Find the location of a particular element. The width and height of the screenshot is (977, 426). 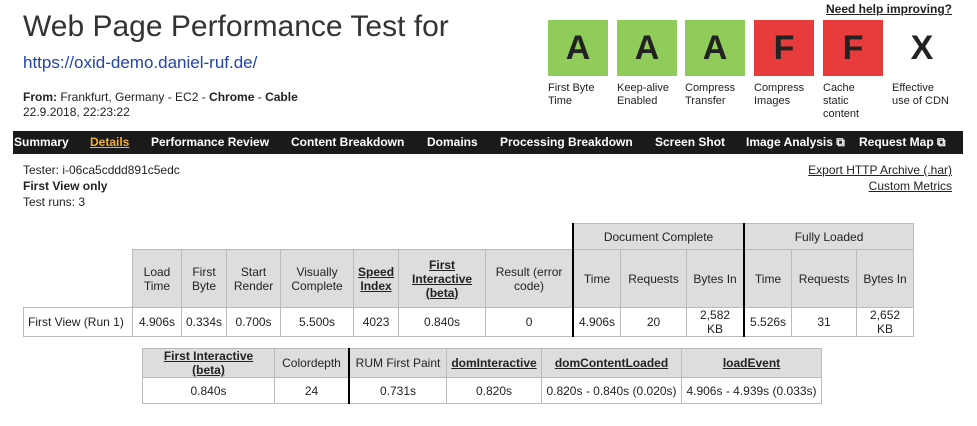

col-full-bytes: Bytes In is located at coordinates (885, 278).